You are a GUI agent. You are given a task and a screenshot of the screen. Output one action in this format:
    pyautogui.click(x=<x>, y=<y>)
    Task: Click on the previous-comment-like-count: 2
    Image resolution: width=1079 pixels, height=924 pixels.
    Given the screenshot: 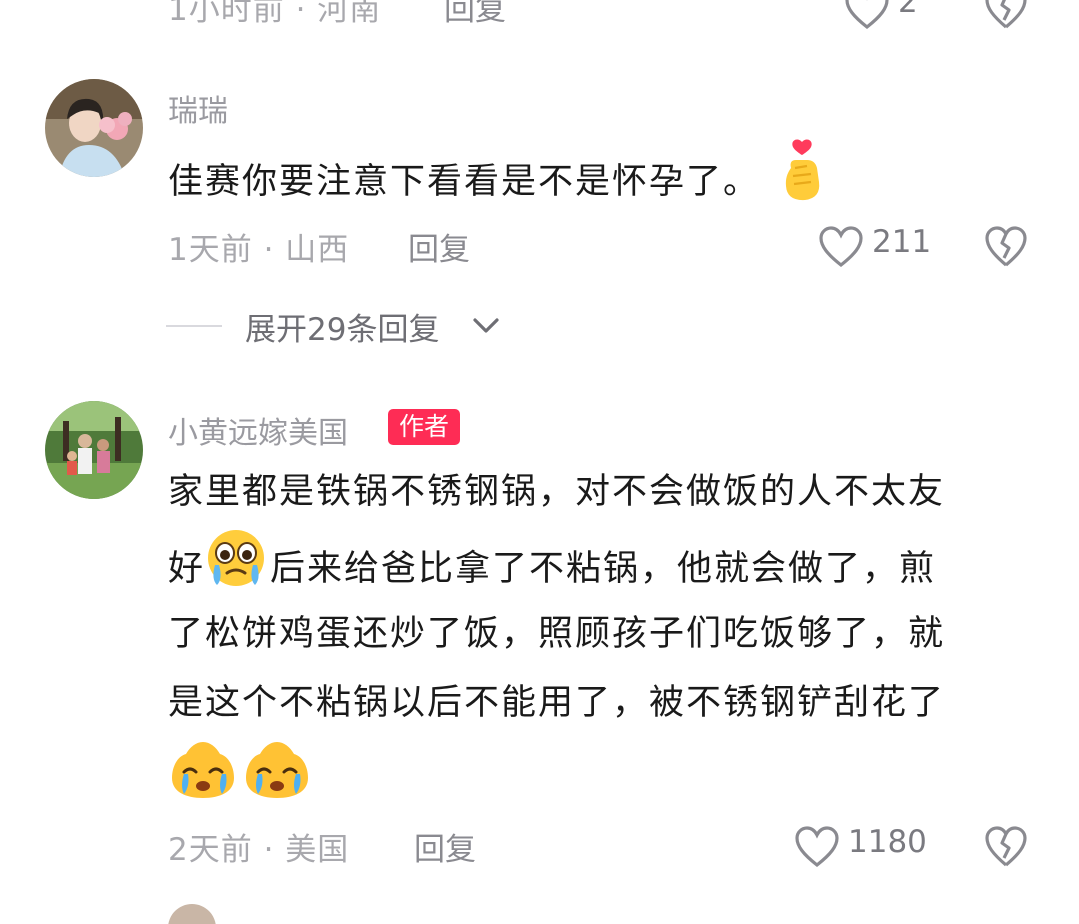 What is the action you would take?
    pyautogui.click(x=908, y=10)
    